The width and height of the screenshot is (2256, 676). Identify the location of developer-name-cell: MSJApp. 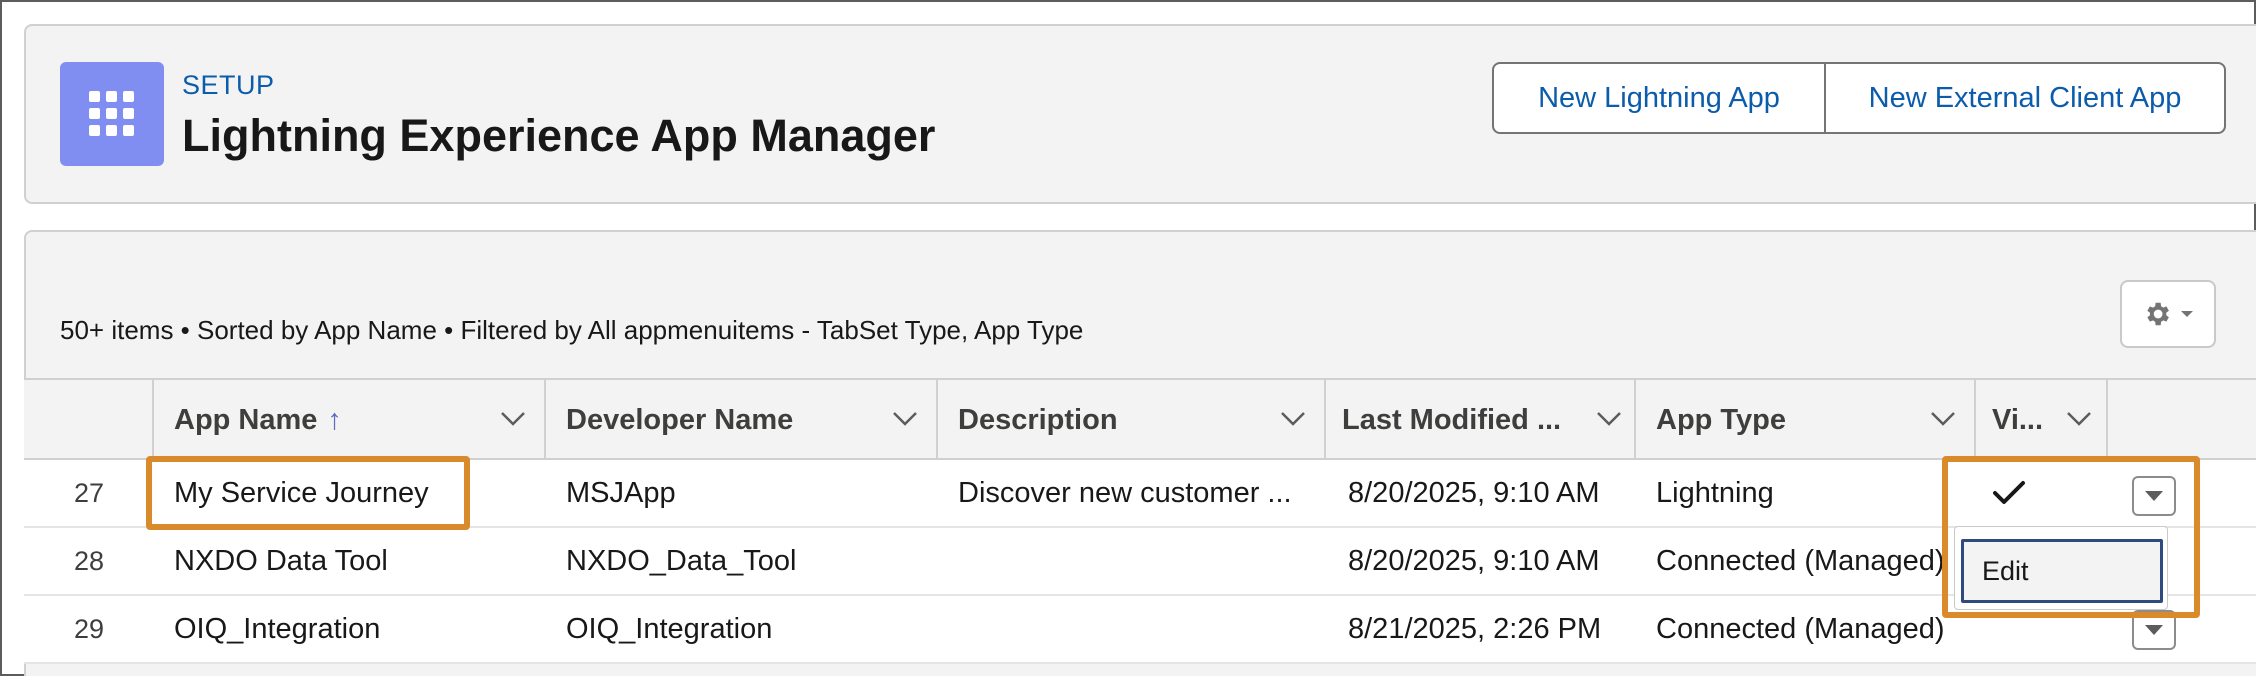
(621, 492).